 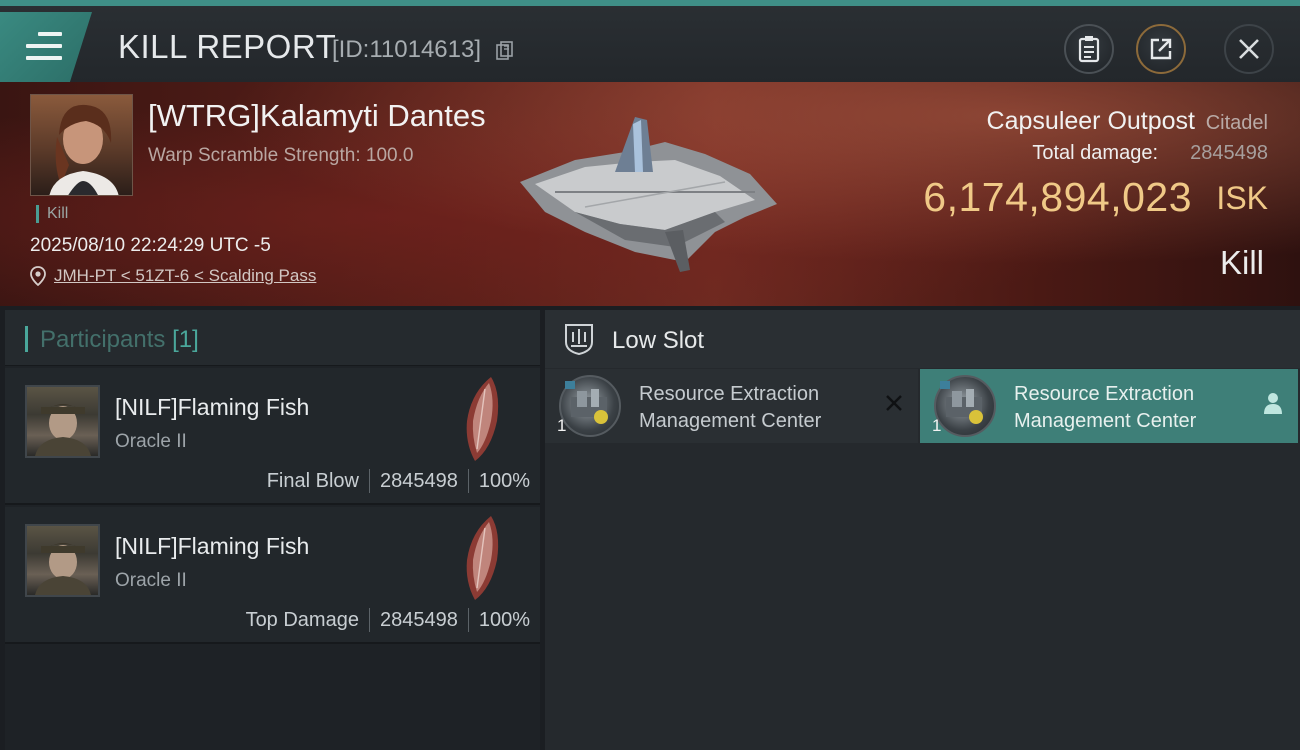 I want to click on participants-header: Participants [1], so click(x=272, y=338).